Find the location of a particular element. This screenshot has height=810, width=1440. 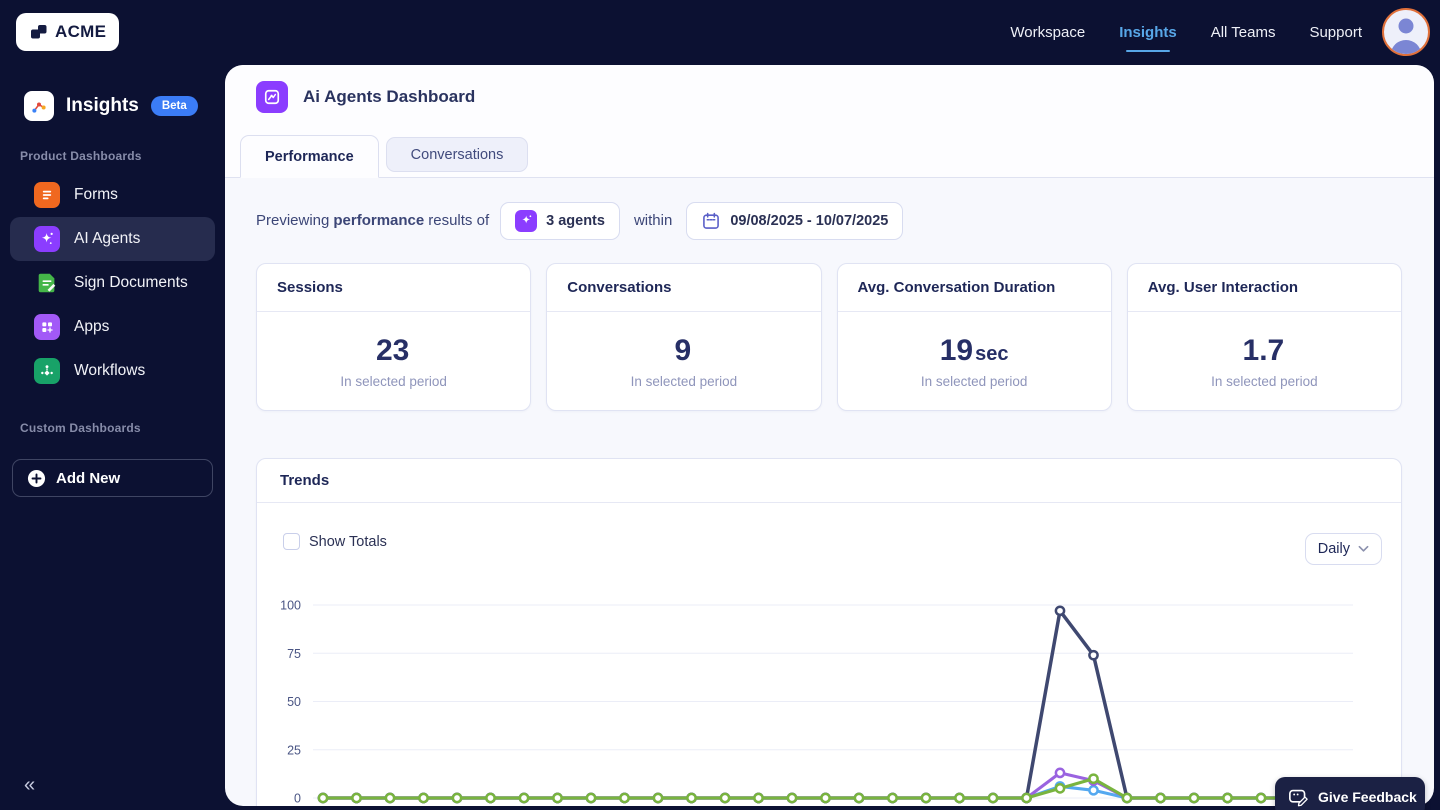

sidebar-item-label: Workflows is located at coordinates (110, 370).